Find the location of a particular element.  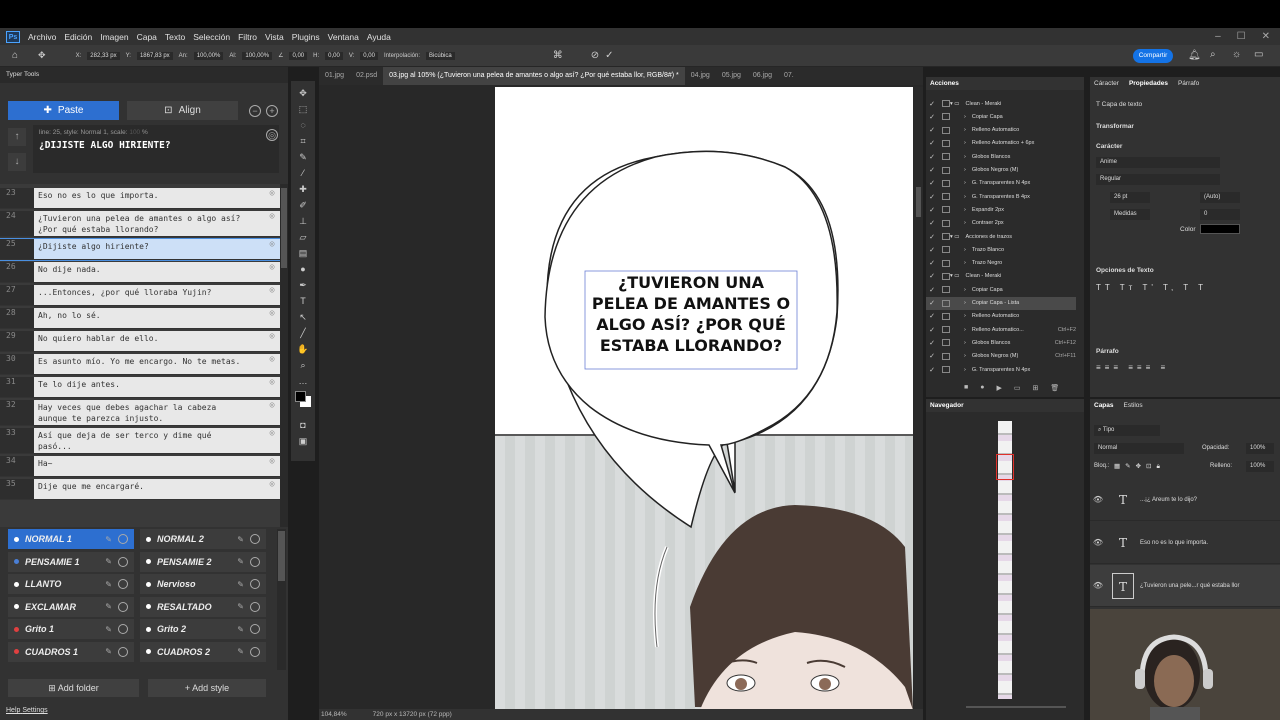

cancel-icon: ⊘ is located at coordinates (595, 55).